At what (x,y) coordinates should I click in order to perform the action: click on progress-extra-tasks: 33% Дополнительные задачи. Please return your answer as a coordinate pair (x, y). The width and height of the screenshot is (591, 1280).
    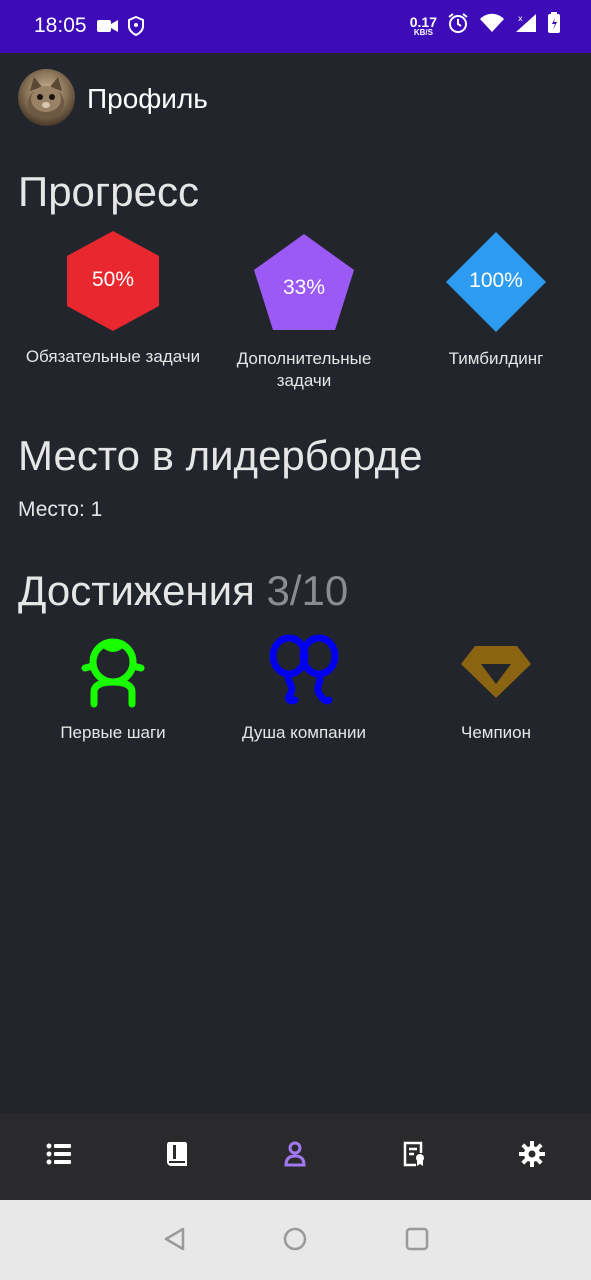
    Looking at the image, I should click on (304, 312).